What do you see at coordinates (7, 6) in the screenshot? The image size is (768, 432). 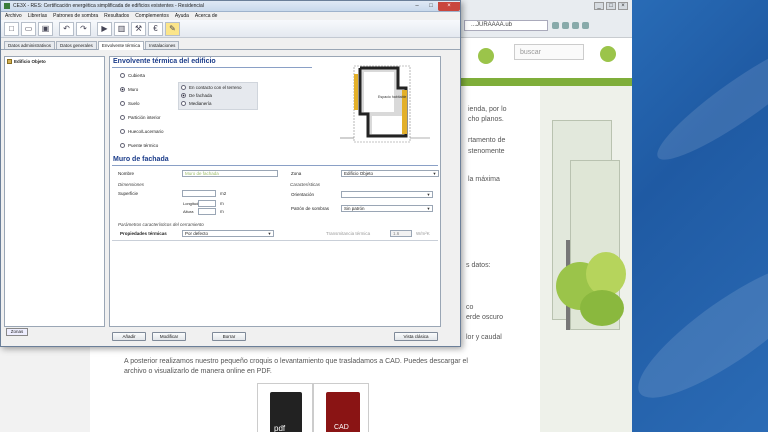 I see `app-icon` at bounding box center [7, 6].